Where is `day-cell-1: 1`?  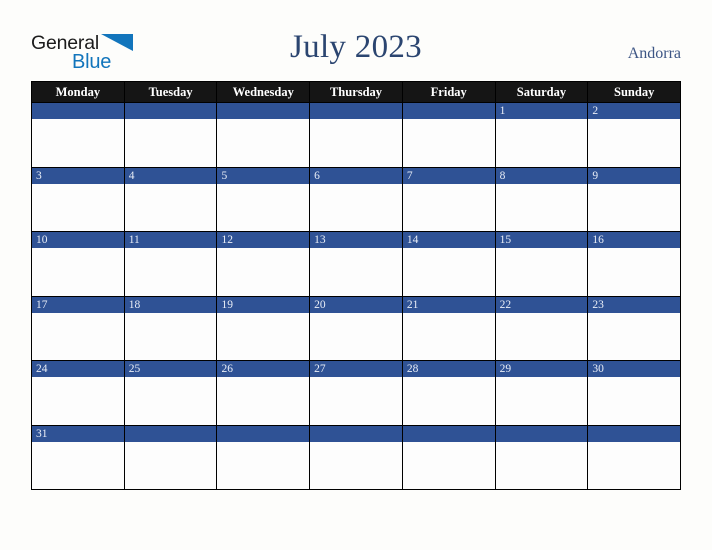 day-cell-1: 1 is located at coordinates (542, 135).